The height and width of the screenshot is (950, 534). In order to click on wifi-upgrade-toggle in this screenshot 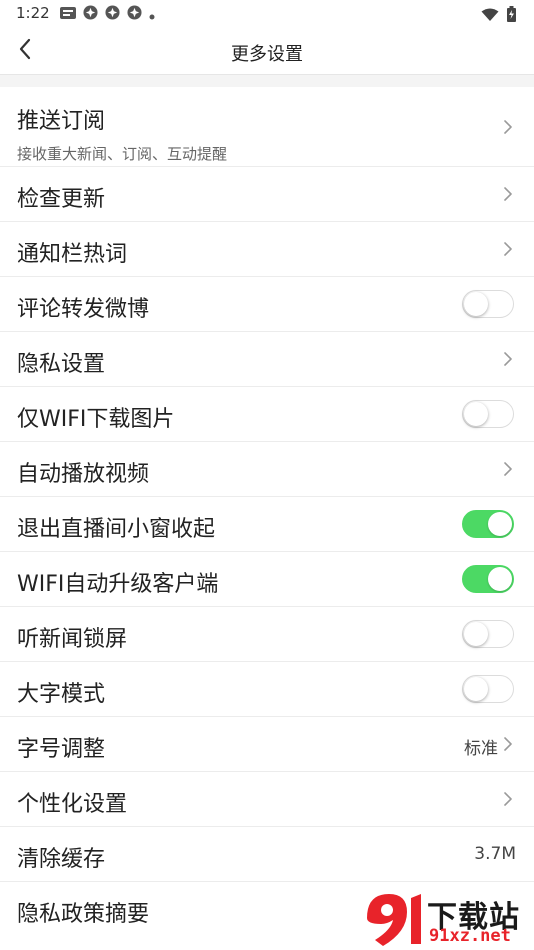, I will do `click(488, 579)`.